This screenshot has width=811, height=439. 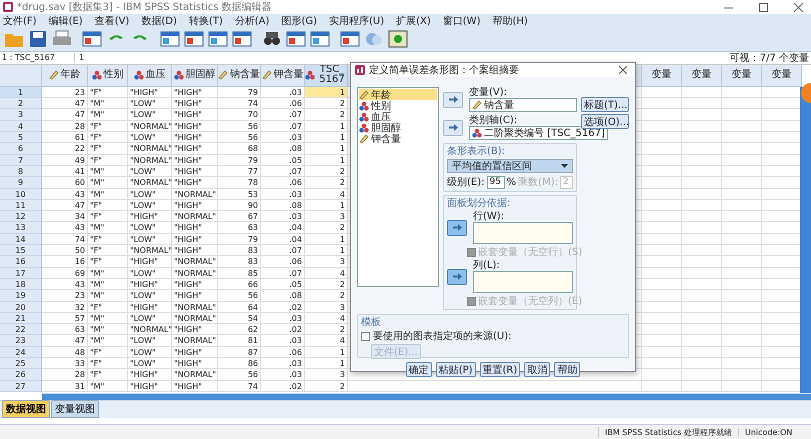 I want to click on row-header: 12, so click(x=21, y=216).